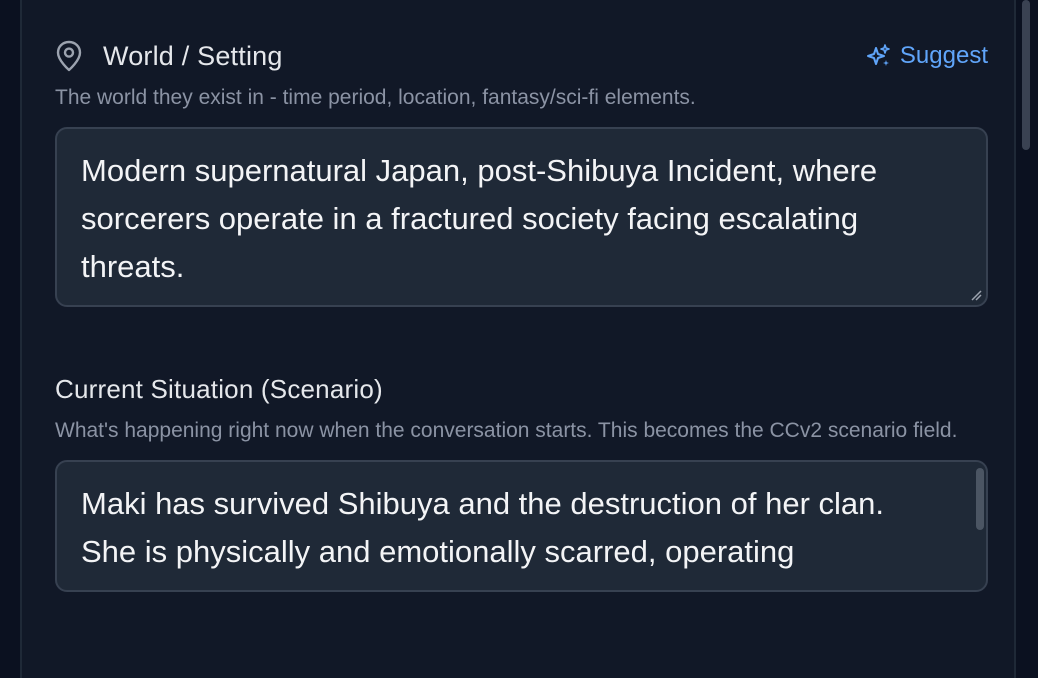  I want to click on world-setting-label: World / Setting, so click(193, 55).